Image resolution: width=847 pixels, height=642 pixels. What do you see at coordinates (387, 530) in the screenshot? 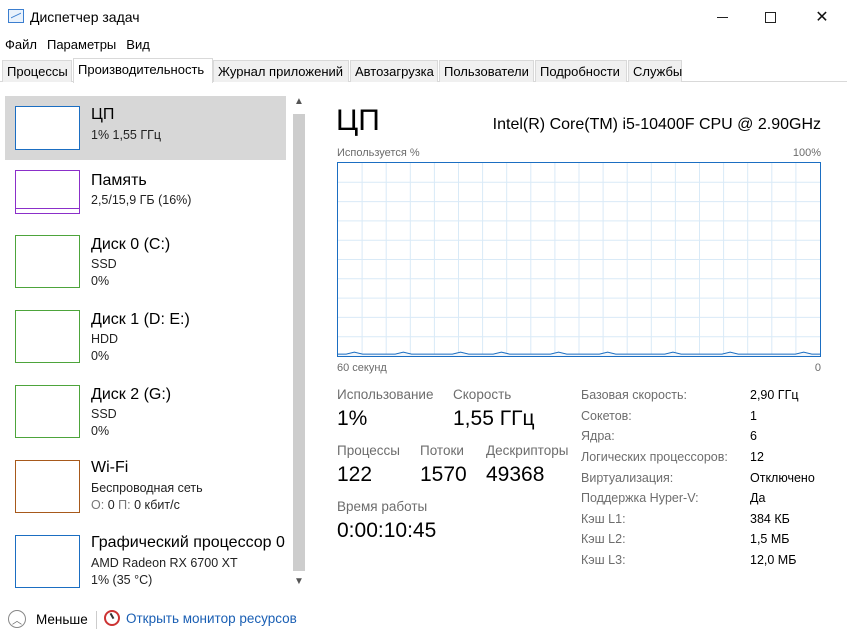
I see `uptime-value: 0:00:10:45` at bounding box center [387, 530].